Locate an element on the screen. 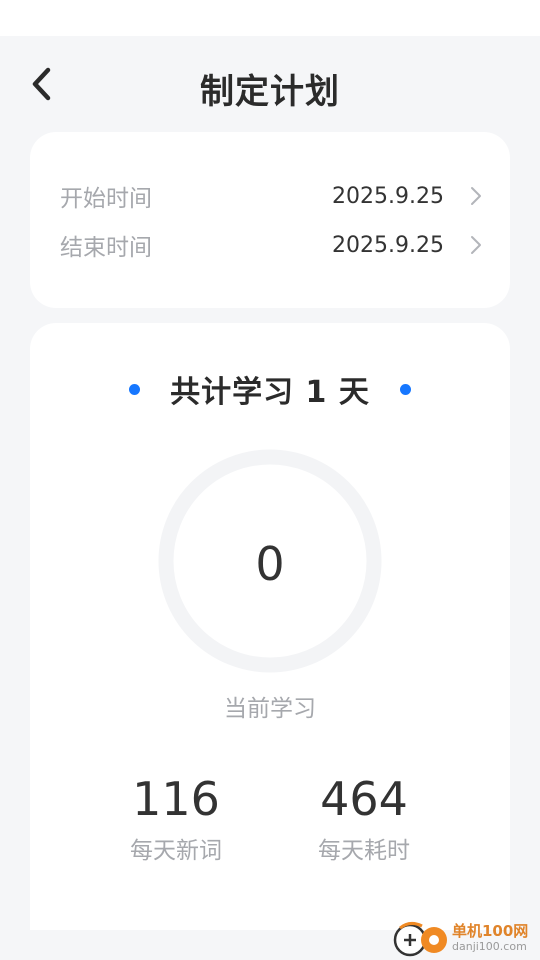 The width and height of the screenshot is (540, 960). daily-words-value: 116 is located at coordinates (176, 799).